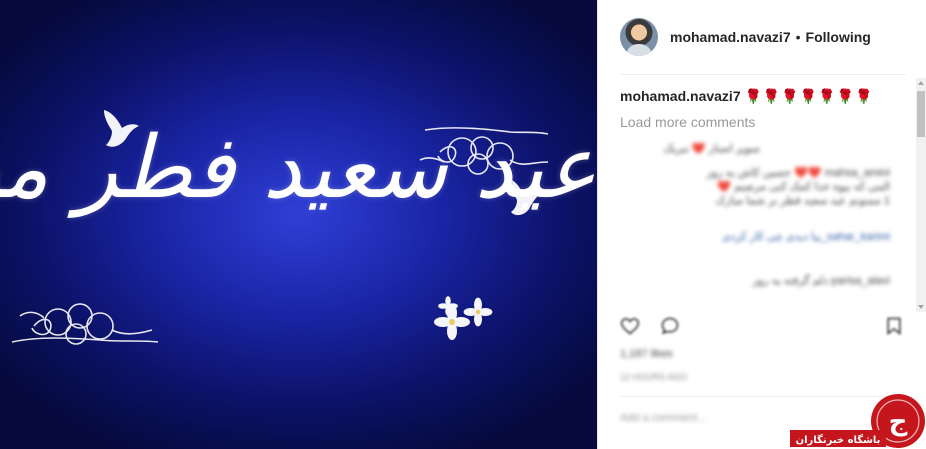 Image resolution: width=926 pixels, height=449 pixels. I want to click on comments-scrollbar, so click(921, 195).